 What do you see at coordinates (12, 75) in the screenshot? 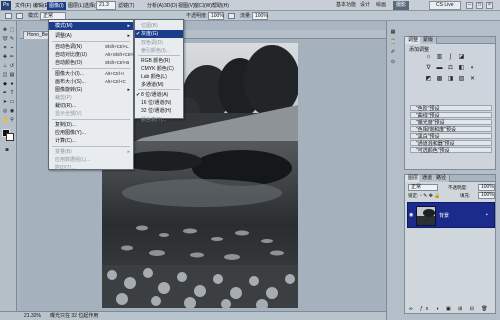
I see `gradient-tool-icon: ▤` at bounding box center [12, 75].